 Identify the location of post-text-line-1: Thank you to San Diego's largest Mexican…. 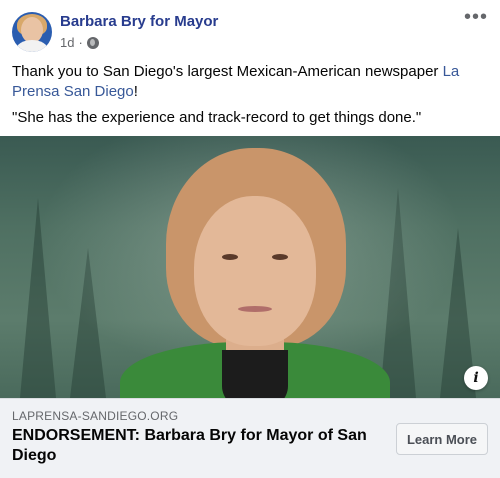
(250, 82).